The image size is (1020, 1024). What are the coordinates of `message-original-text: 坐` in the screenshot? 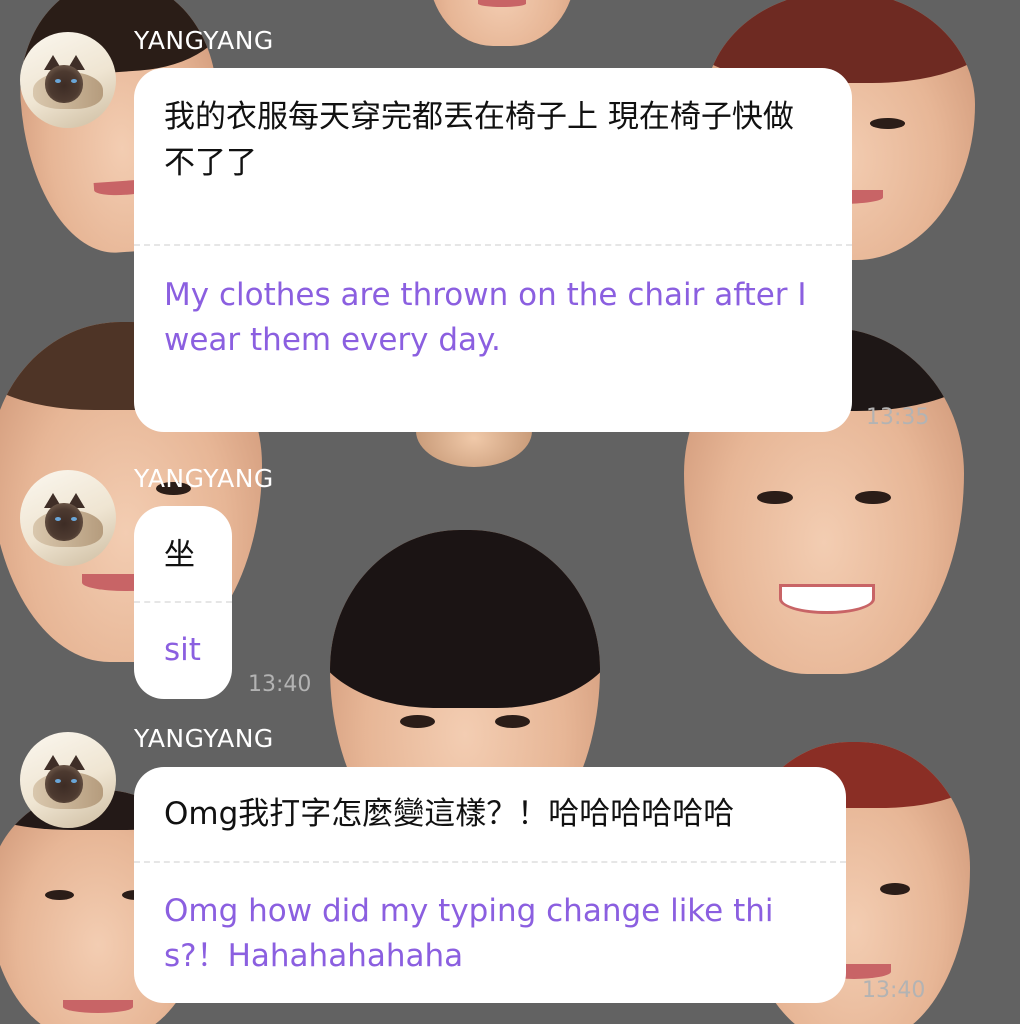 It's located at (179, 555).